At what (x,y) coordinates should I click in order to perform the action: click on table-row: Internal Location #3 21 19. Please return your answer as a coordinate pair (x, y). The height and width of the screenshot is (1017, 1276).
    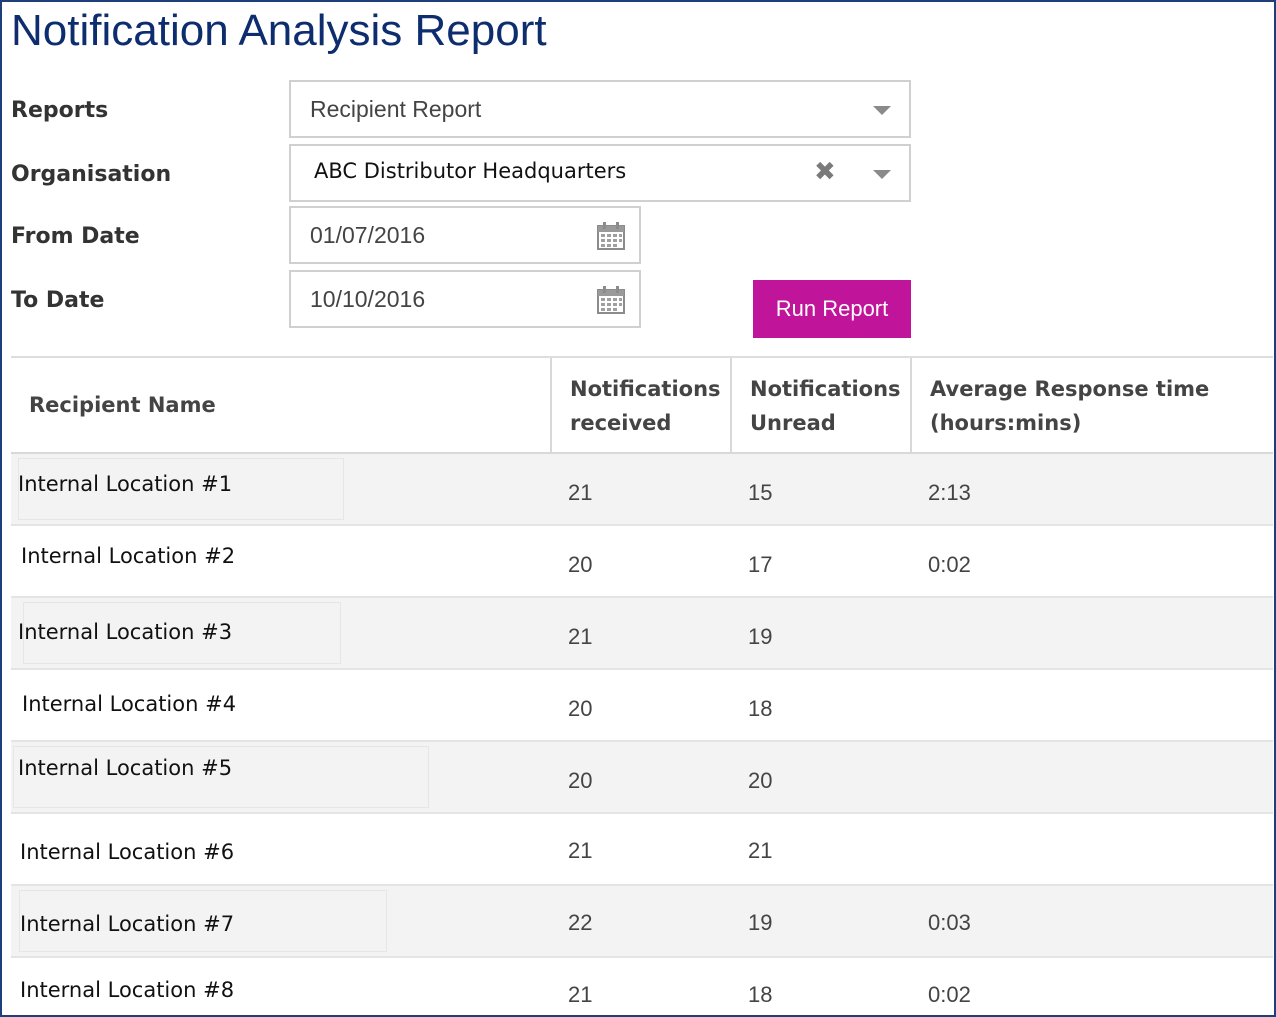
    Looking at the image, I should click on (642, 634).